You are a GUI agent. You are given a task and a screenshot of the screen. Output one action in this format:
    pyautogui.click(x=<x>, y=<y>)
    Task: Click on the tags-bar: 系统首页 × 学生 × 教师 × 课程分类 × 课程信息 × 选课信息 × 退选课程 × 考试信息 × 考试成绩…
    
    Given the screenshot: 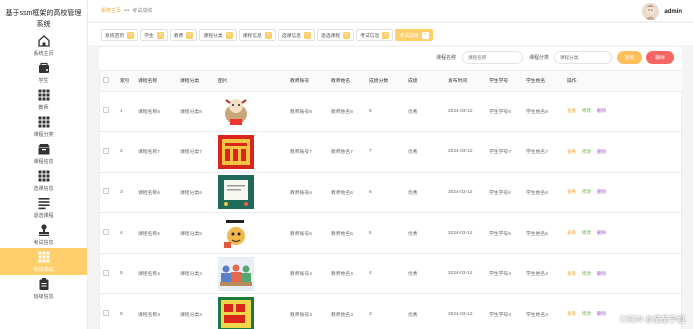 What is the action you would take?
    pyautogui.click(x=390, y=34)
    